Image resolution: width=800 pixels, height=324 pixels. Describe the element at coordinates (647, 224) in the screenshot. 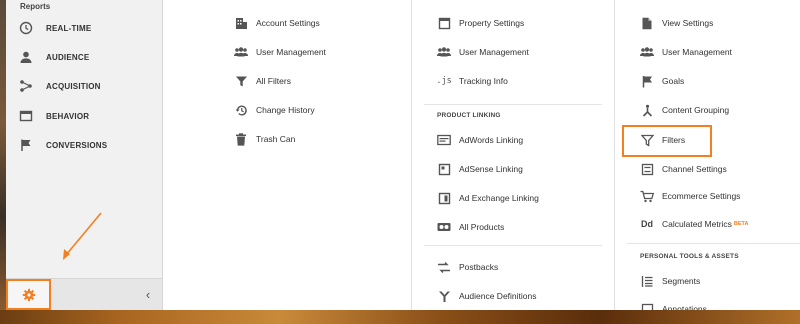

I see `dd-icon: Dd` at that location.